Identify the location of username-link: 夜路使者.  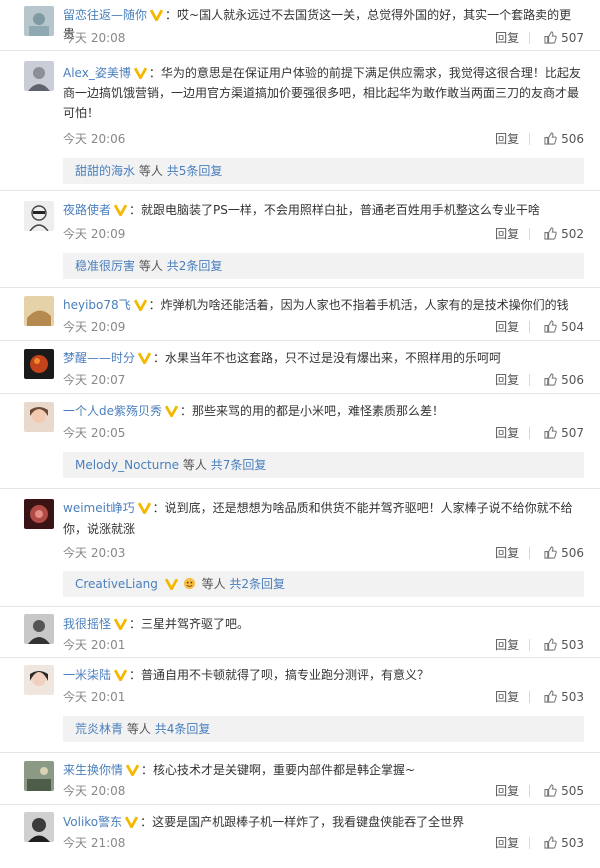
(87, 210).